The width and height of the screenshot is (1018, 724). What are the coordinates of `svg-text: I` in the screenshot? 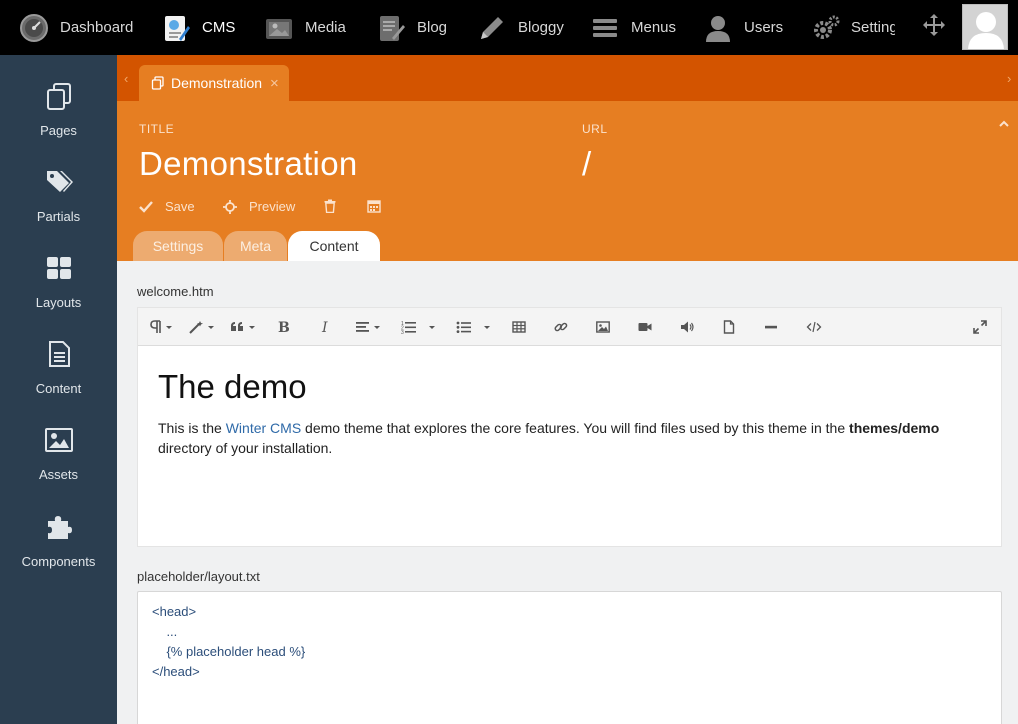 It's located at (324, 327).